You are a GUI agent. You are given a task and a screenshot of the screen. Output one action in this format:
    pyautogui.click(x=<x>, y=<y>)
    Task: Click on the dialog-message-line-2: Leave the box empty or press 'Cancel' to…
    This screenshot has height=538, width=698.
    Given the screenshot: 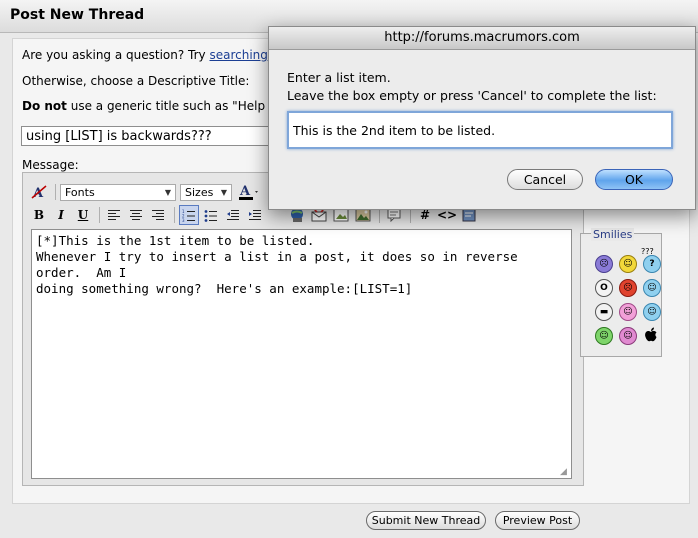 What is the action you would take?
    pyautogui.click(x=472, y=95)
    